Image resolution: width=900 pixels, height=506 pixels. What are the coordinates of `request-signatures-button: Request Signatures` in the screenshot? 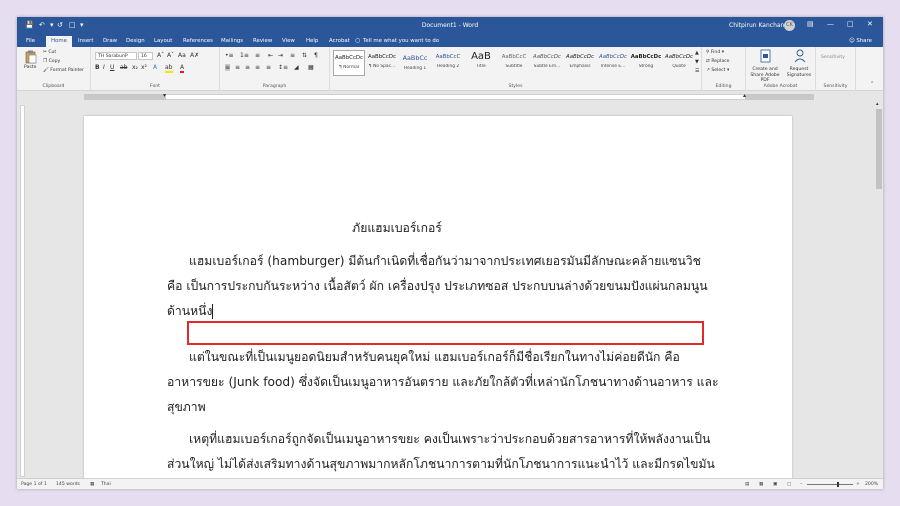 It's located at (799, 72).